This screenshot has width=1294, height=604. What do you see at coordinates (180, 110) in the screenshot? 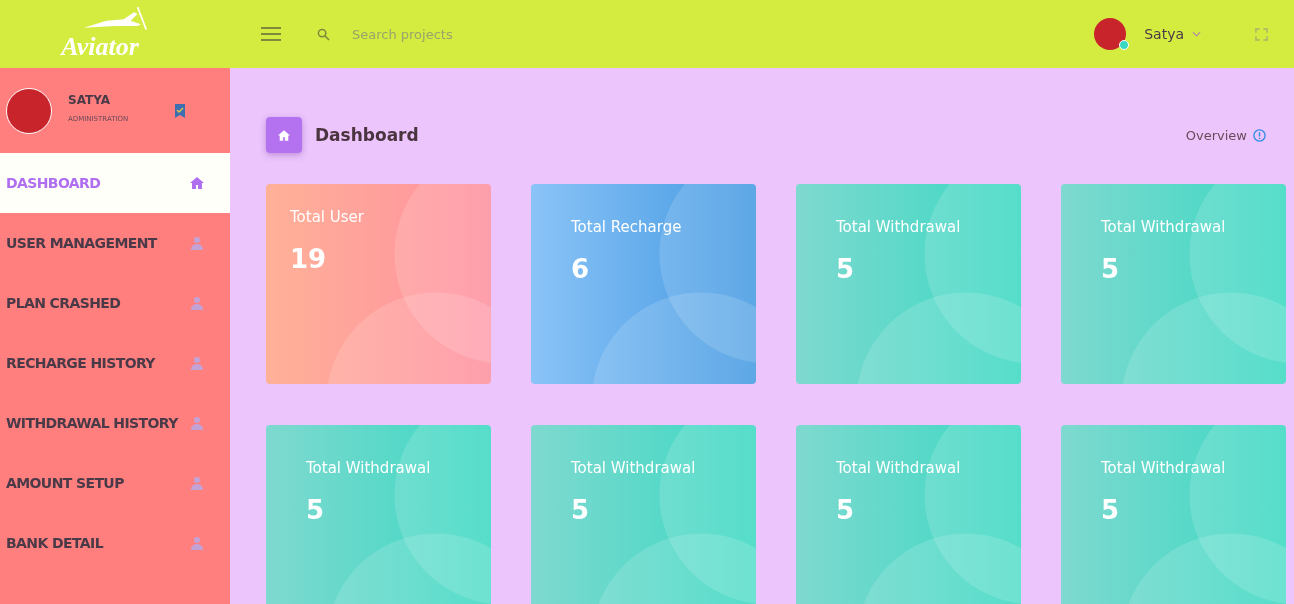
I see `bookmark-icon` at bounding box center [180, 110].